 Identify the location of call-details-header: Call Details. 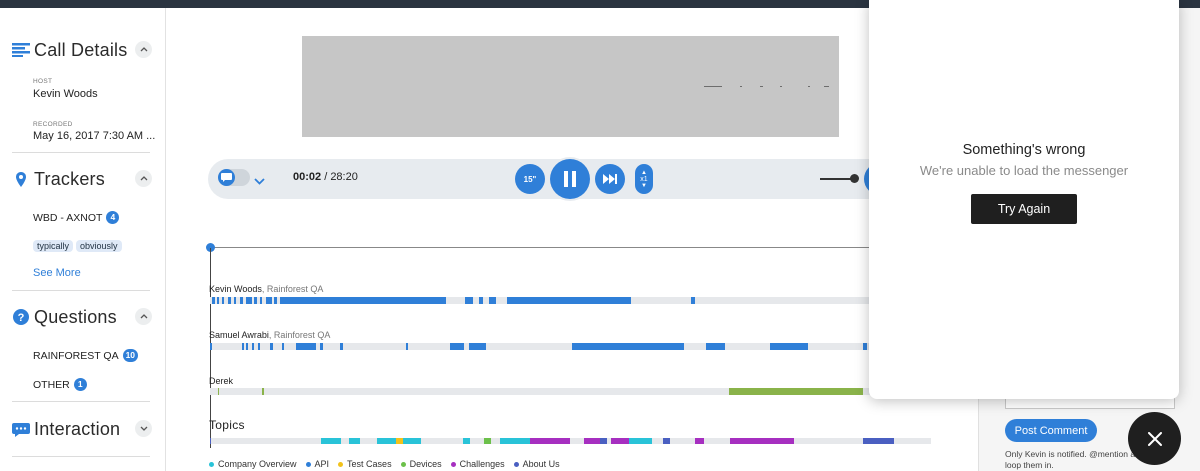
(82, 50).